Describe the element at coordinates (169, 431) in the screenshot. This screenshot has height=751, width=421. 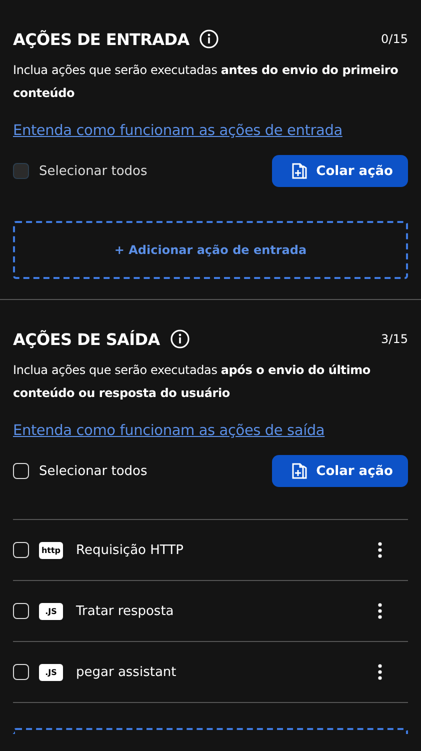
I see `help-link: Entenda como funcionam as ações de saída` at that location.